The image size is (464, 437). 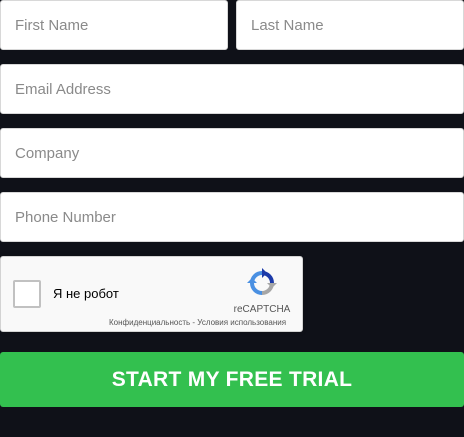 I want to click on email-field, so click(x=232, y=89).